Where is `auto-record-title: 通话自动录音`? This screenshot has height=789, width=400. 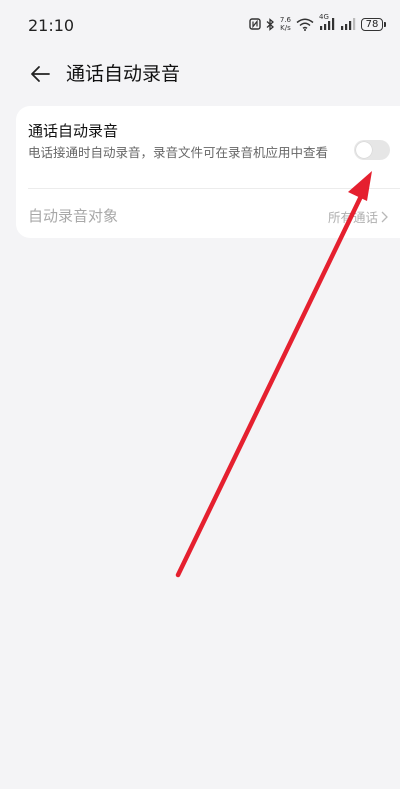 auto-record-title: 通话自动录音 is located at coordinates (73, 131).